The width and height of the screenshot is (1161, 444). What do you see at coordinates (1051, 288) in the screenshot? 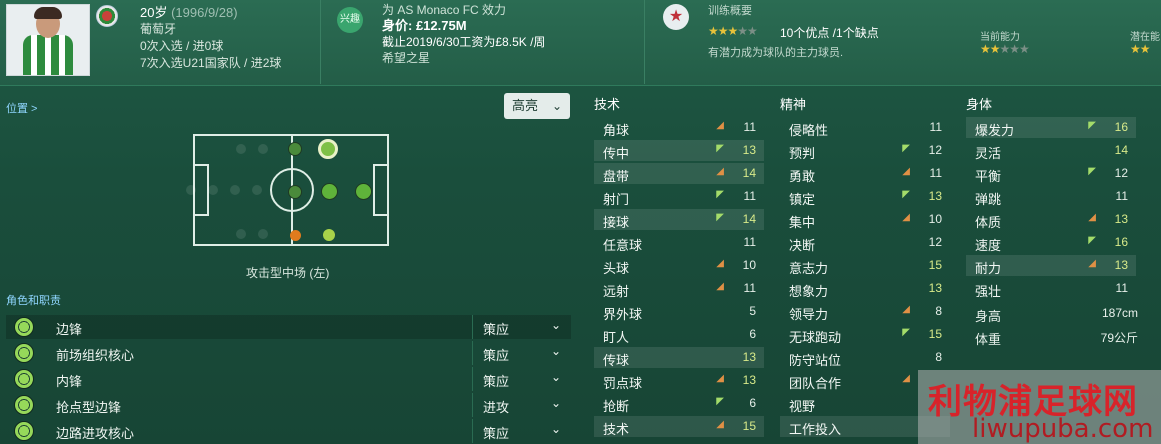
I see `attribute-physical-row: 强壮 11` at bounding box center [1051, 288].